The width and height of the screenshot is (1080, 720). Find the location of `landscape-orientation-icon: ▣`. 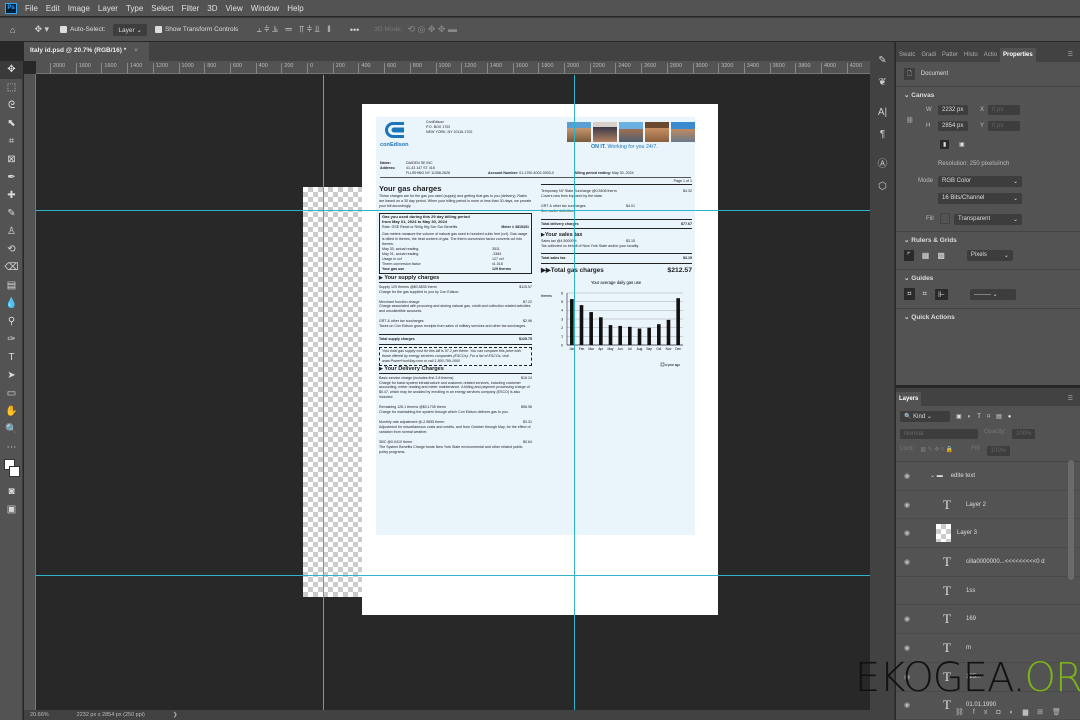

landscape-orientation-icon: ▣ is located at coordinates (962, 144).